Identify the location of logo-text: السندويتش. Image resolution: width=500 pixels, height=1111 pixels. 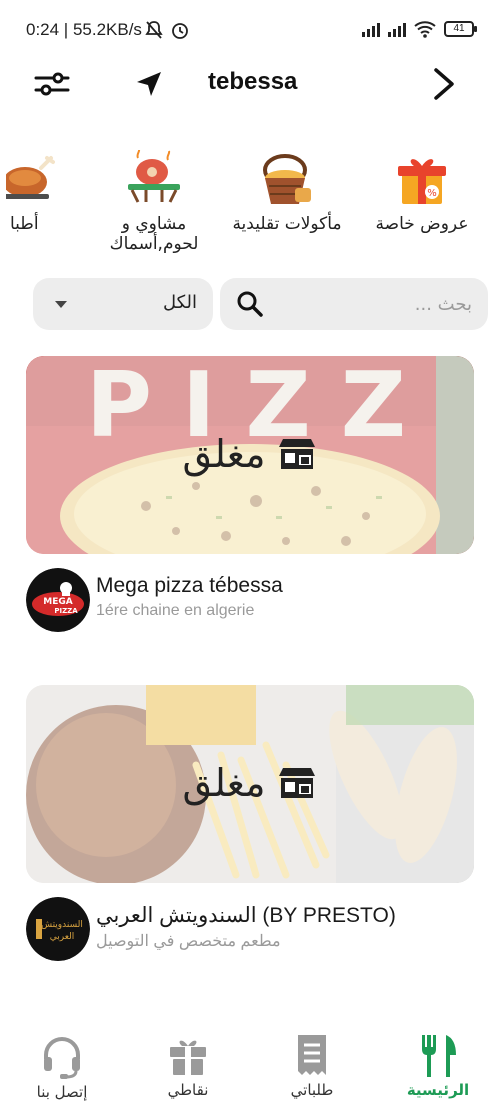
(62, 925).